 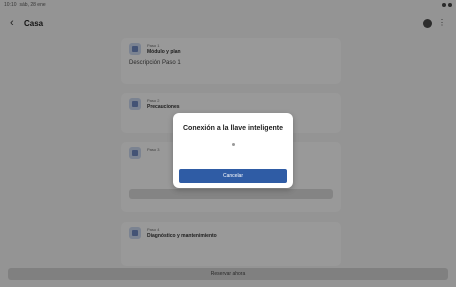 I want to click on dialog-title: Conexión a la llave inteligente, so click(x=233, y=128).